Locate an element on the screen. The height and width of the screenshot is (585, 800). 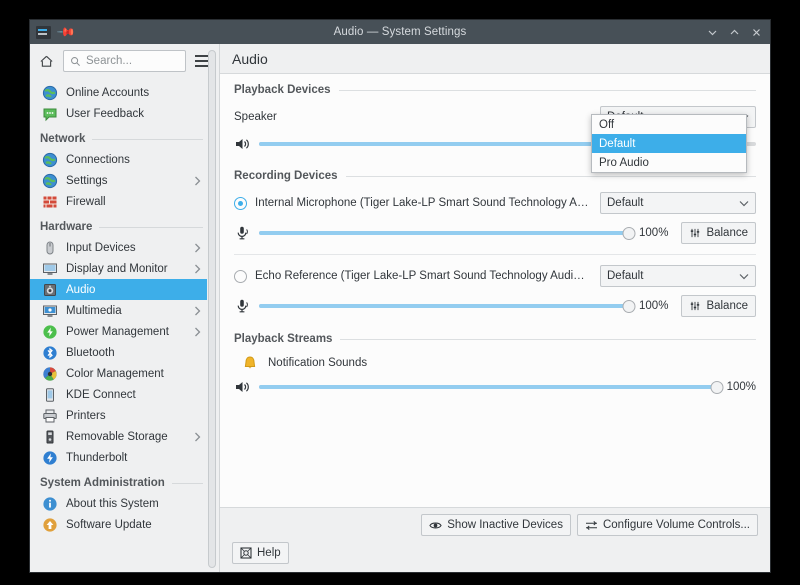
color-wheel-icon is located at coordinates (50, 374).